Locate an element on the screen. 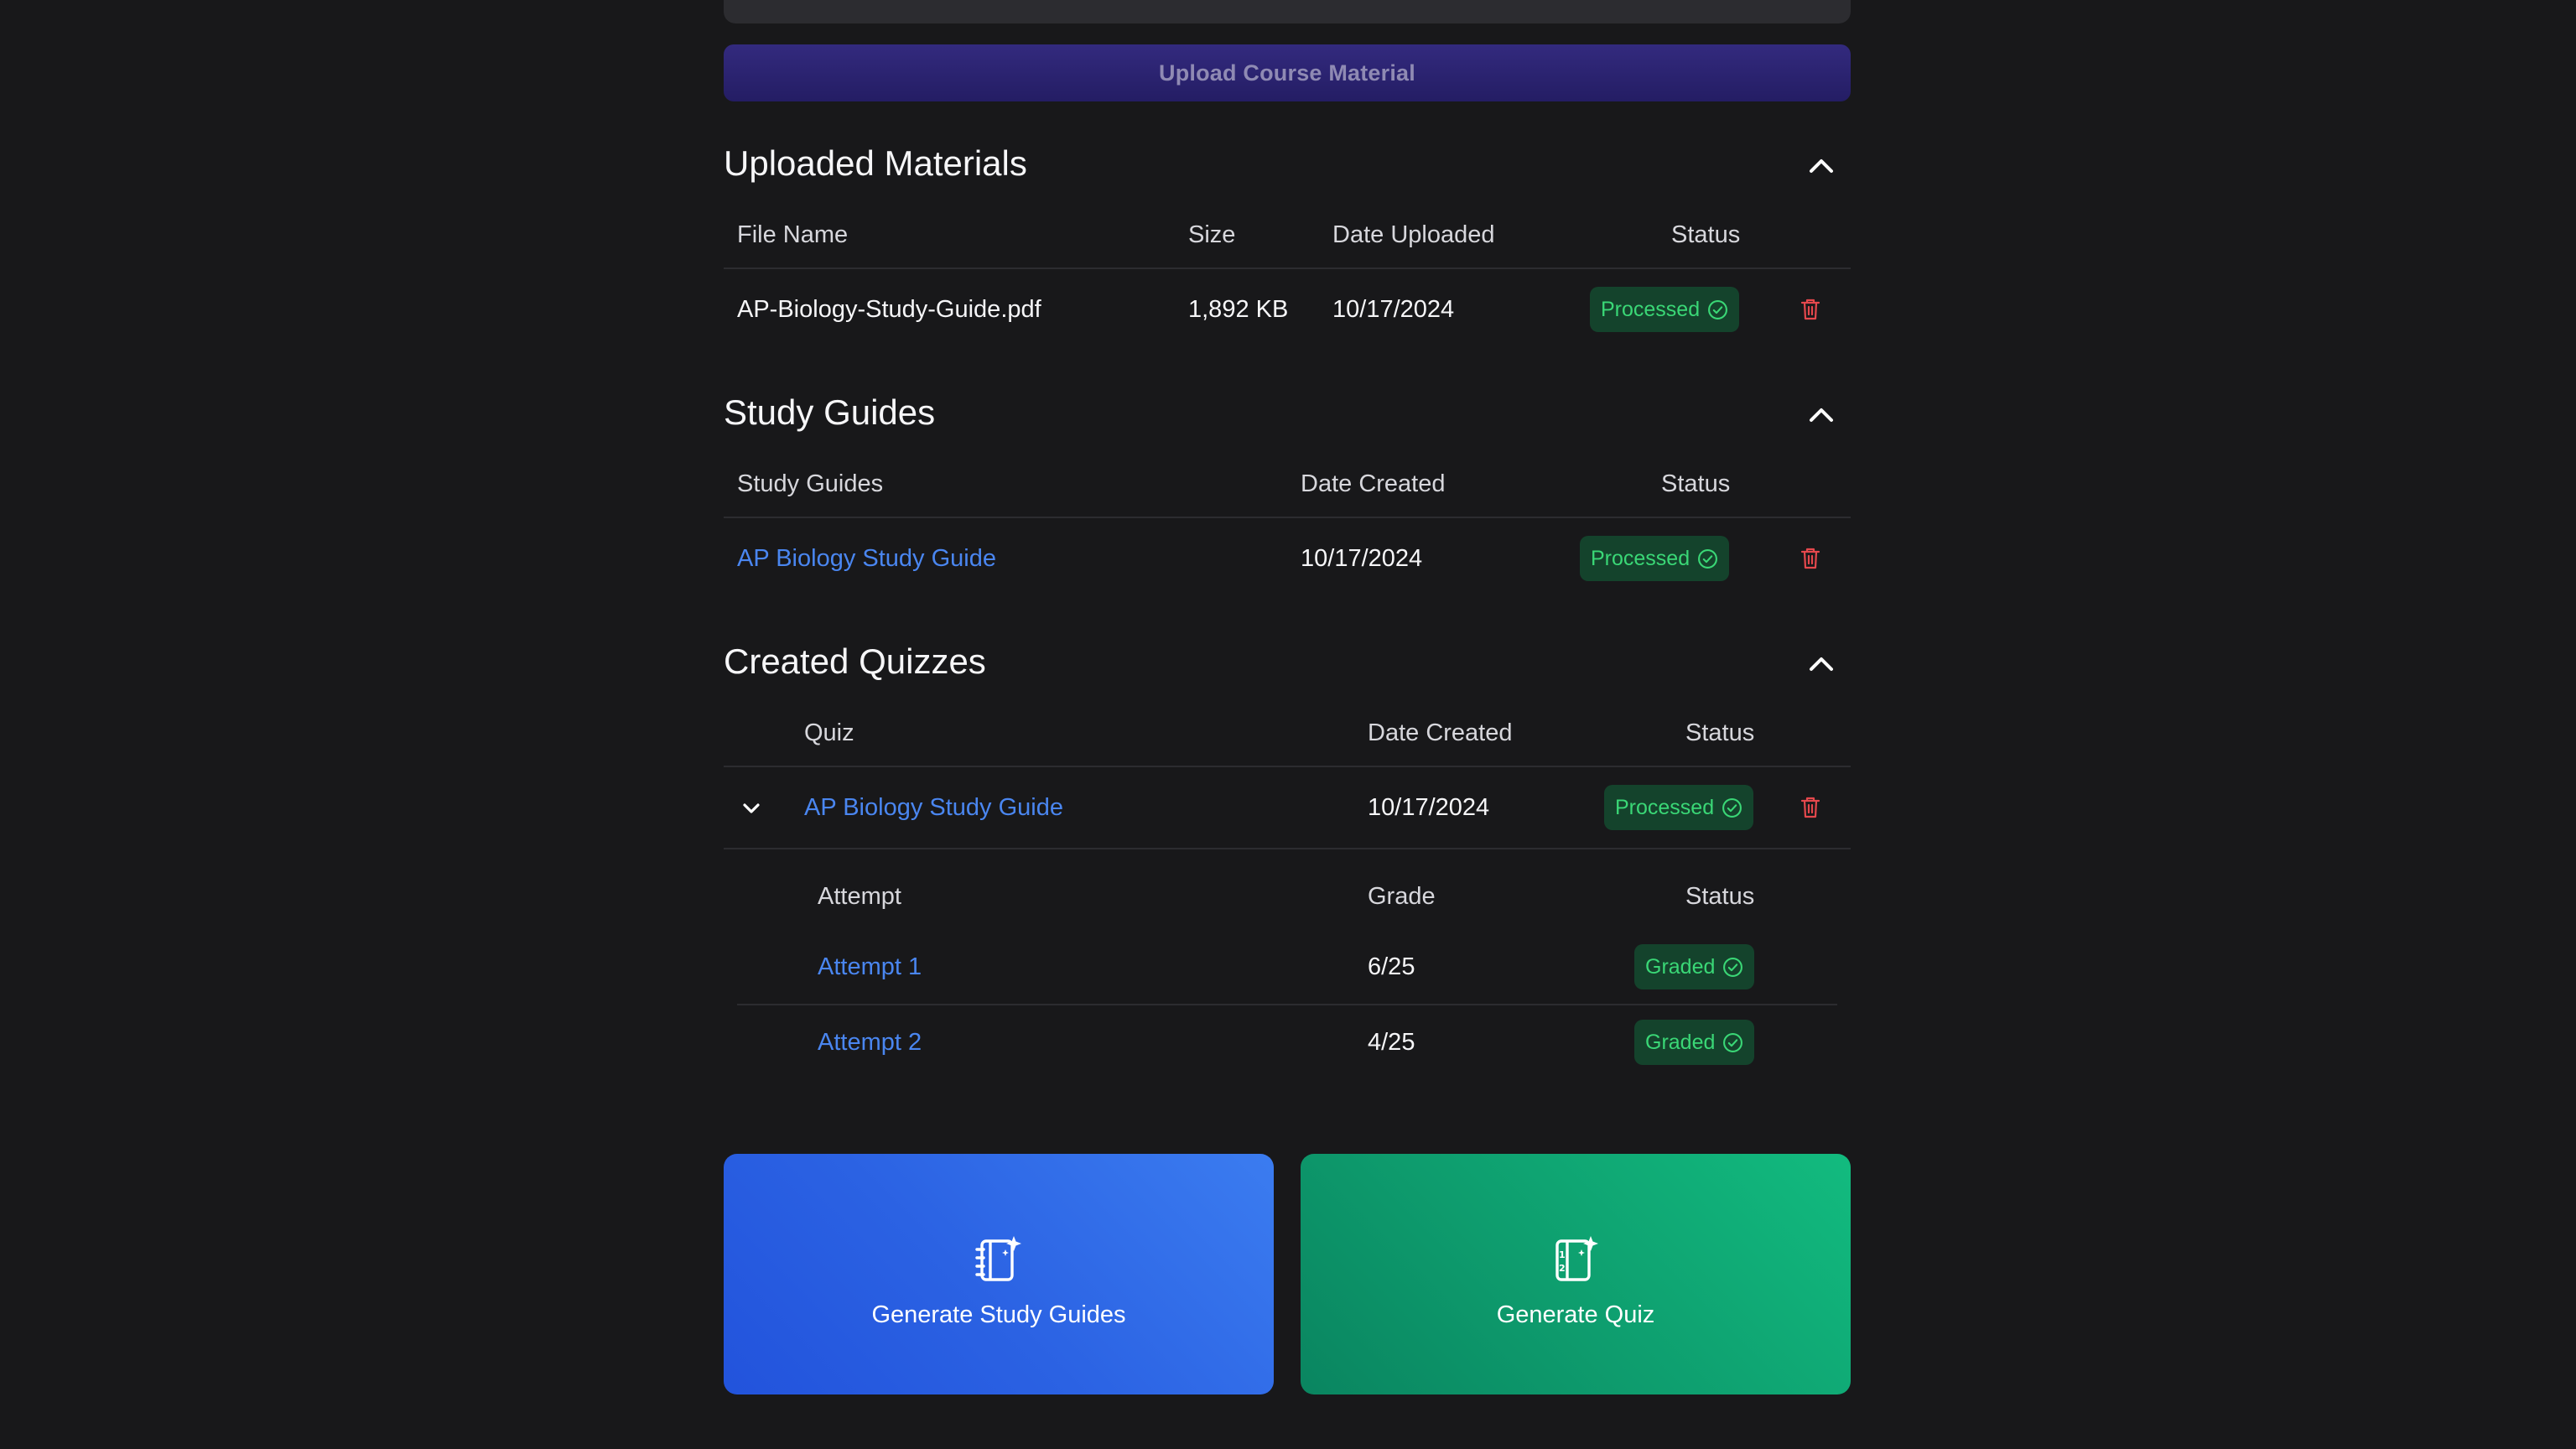 The image size is (2576, 1449). column-header-grade: Grade is located at coordinates (1402, 897).